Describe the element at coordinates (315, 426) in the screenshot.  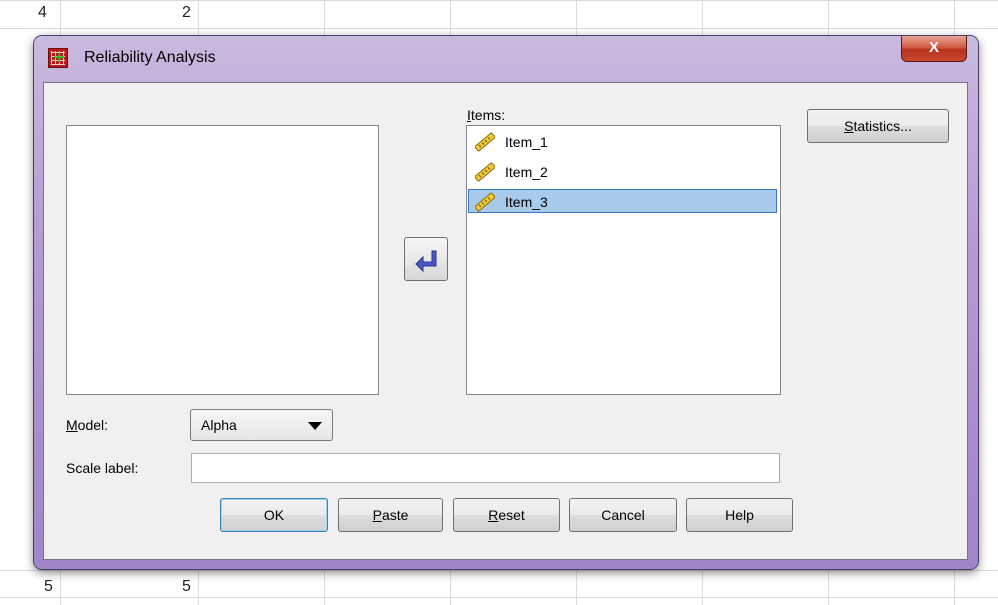
I see `chevron-down-icon` at that location.